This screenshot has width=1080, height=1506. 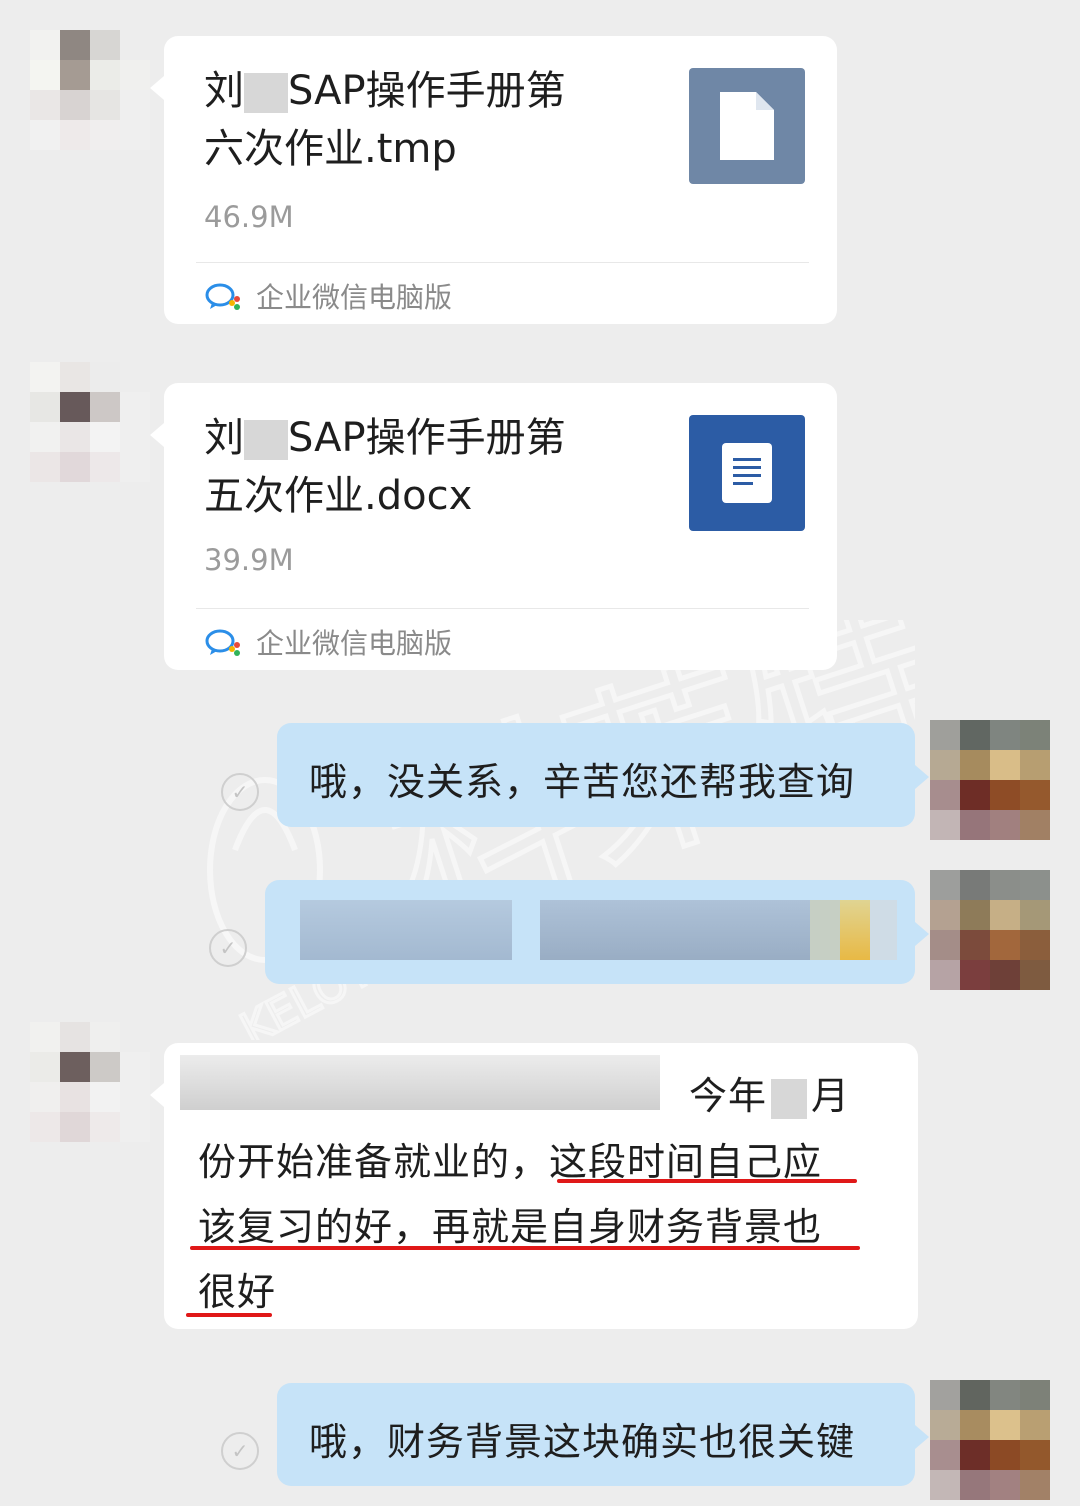 What do you see at coordinates (510, 1162) in the screenshot?
I see `message-text-line2: 份开始准备就业的，这段时间自己应` at bounding box center [510, 1162].